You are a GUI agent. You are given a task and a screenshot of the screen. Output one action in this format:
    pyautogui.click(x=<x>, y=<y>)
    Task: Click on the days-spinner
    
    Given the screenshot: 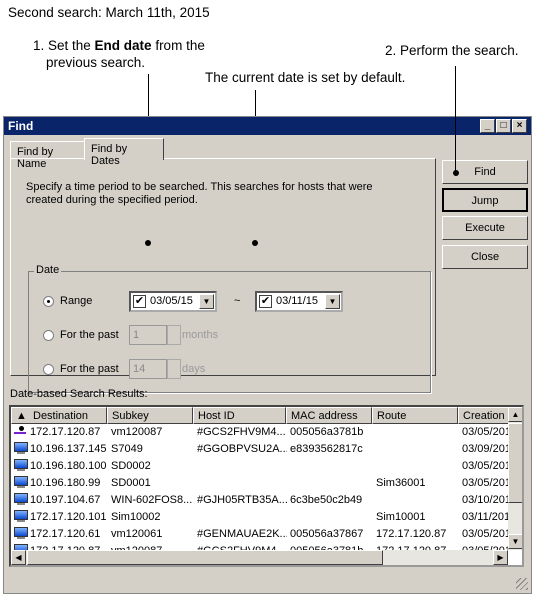 What is the action you would take?
    pyautogui.click(x=174, y=369)
    